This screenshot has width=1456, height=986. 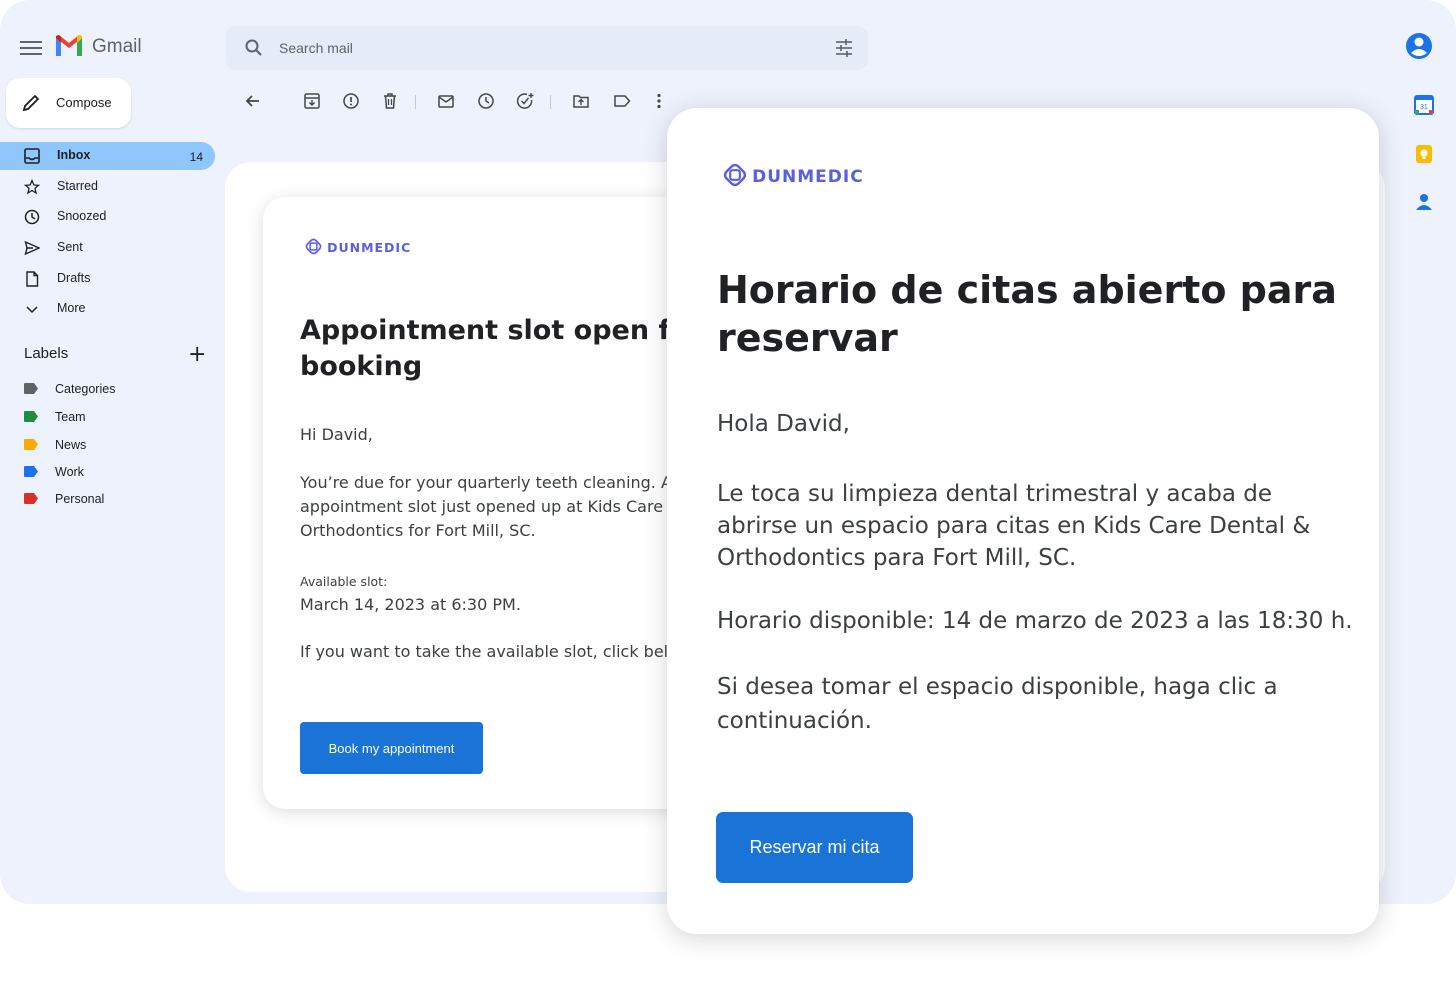 I want to click on book-appointment-button: Book my appointment, so click(x=391, y=748).